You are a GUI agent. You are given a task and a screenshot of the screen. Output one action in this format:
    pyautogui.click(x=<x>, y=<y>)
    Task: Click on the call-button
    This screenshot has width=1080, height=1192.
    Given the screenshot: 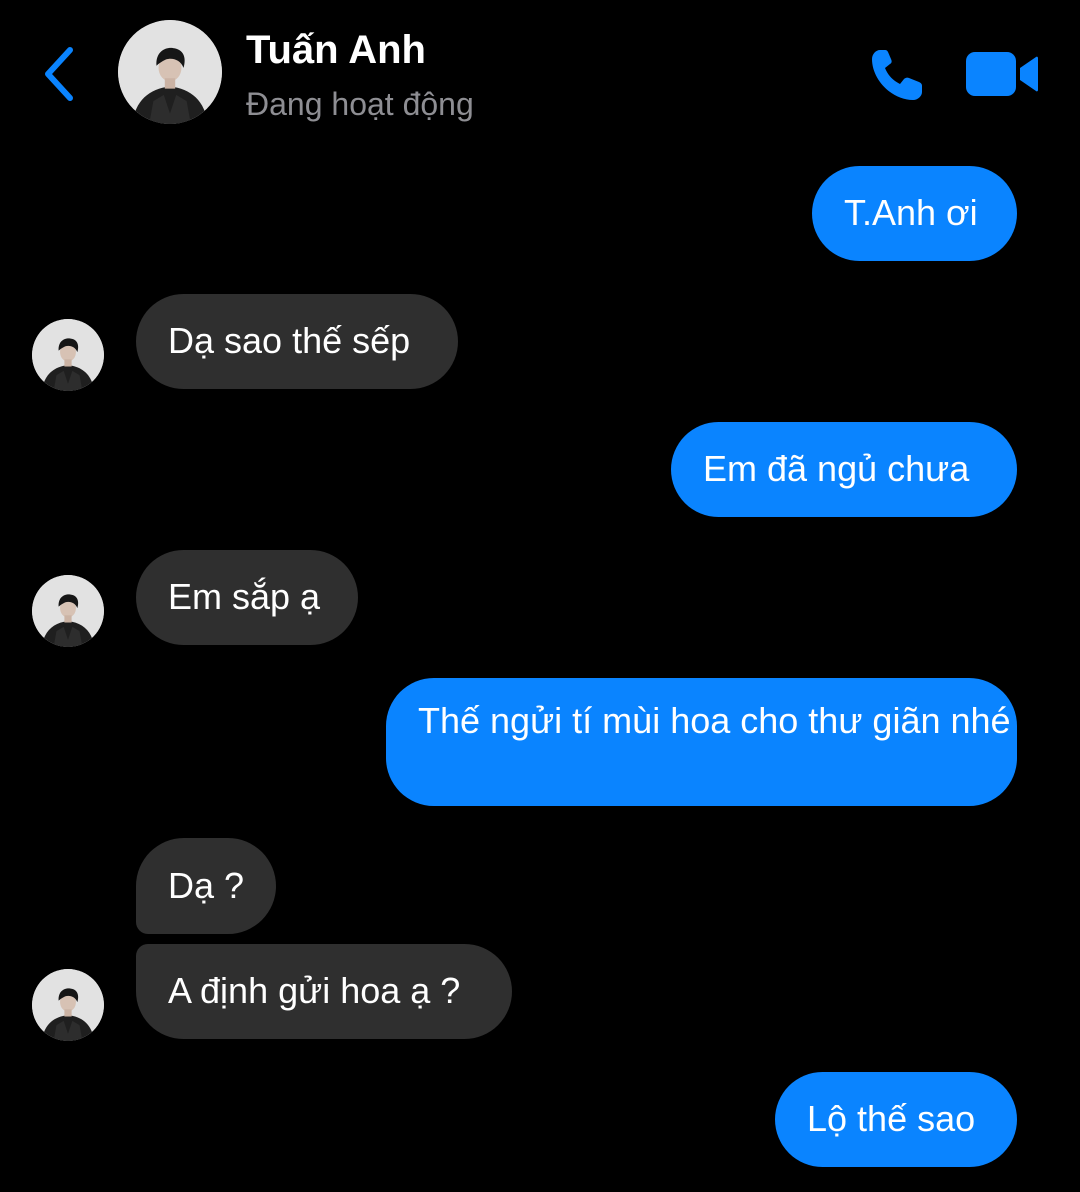 What is the action you would take?
    pyautogui.click(x=897, y=75)
    